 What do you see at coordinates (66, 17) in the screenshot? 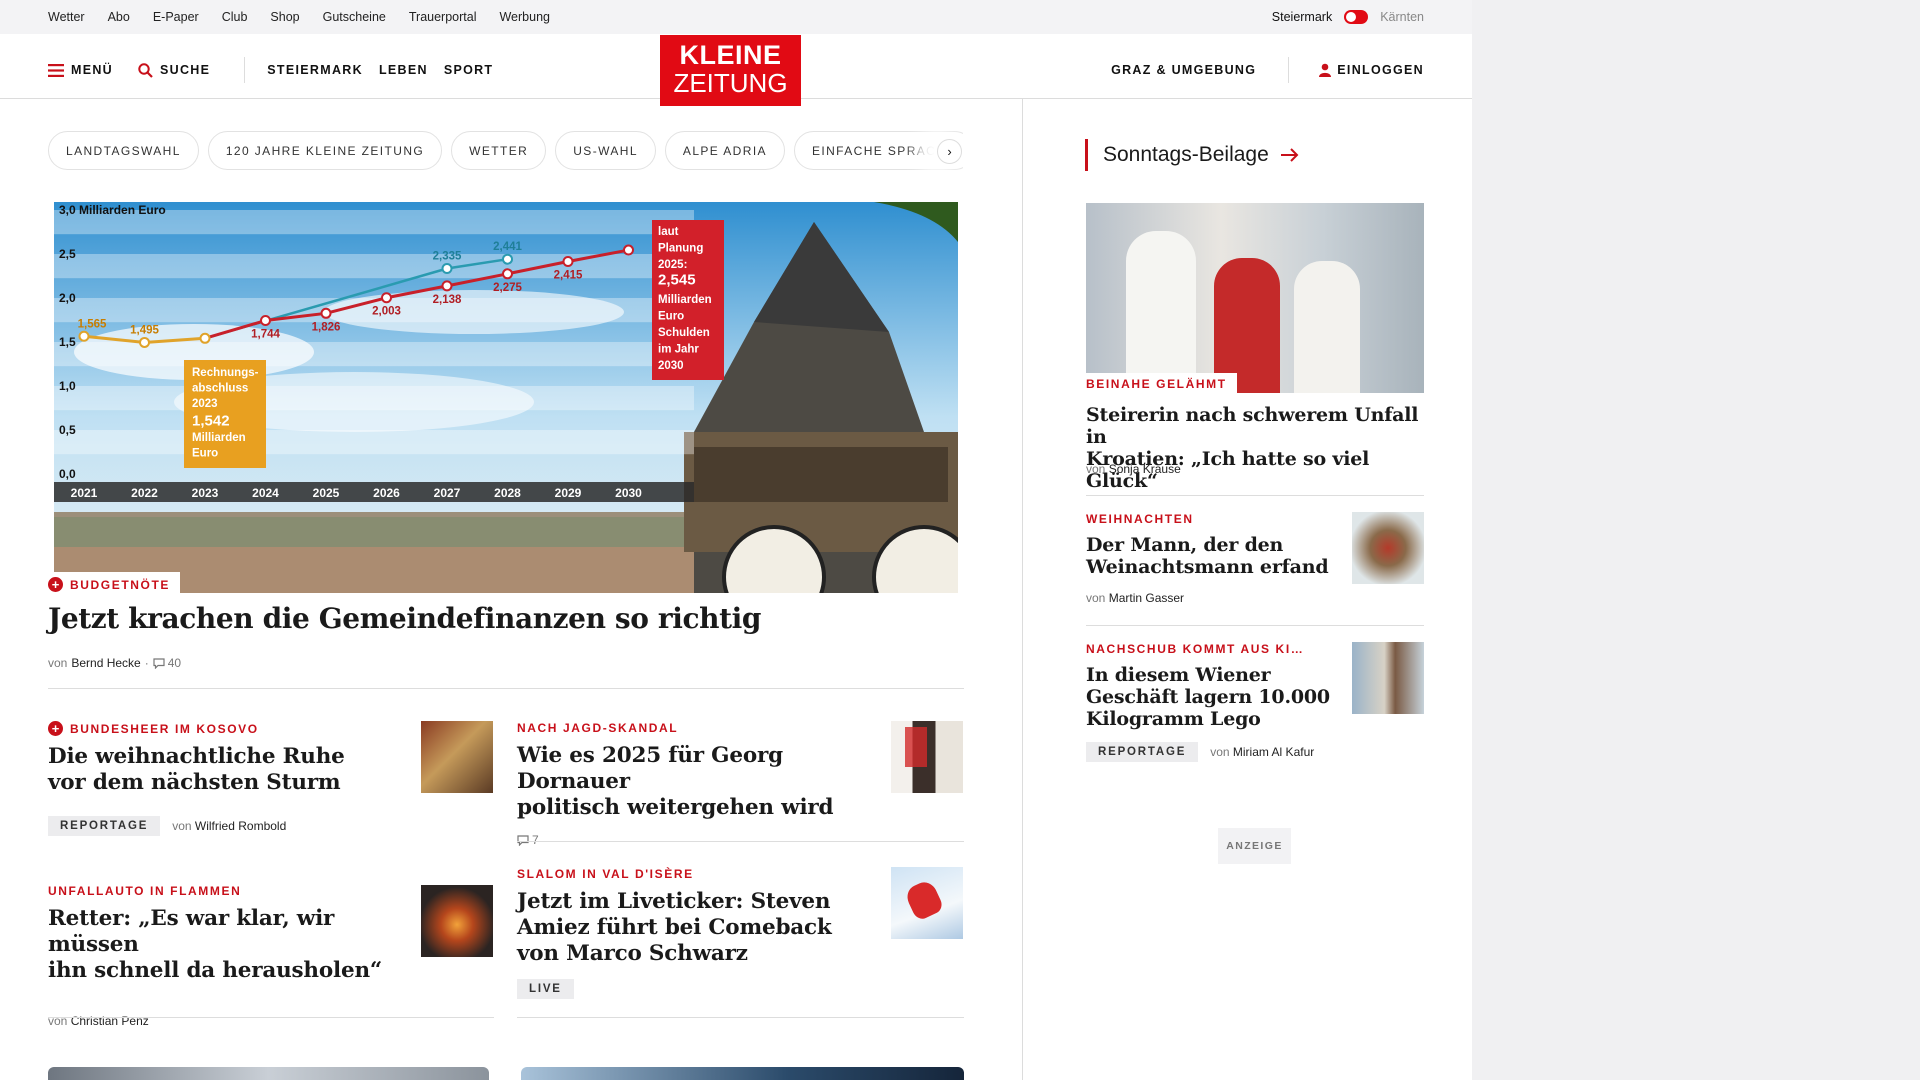
I see `util-link-wetter: Wetter` at bounding box center [66, 17].